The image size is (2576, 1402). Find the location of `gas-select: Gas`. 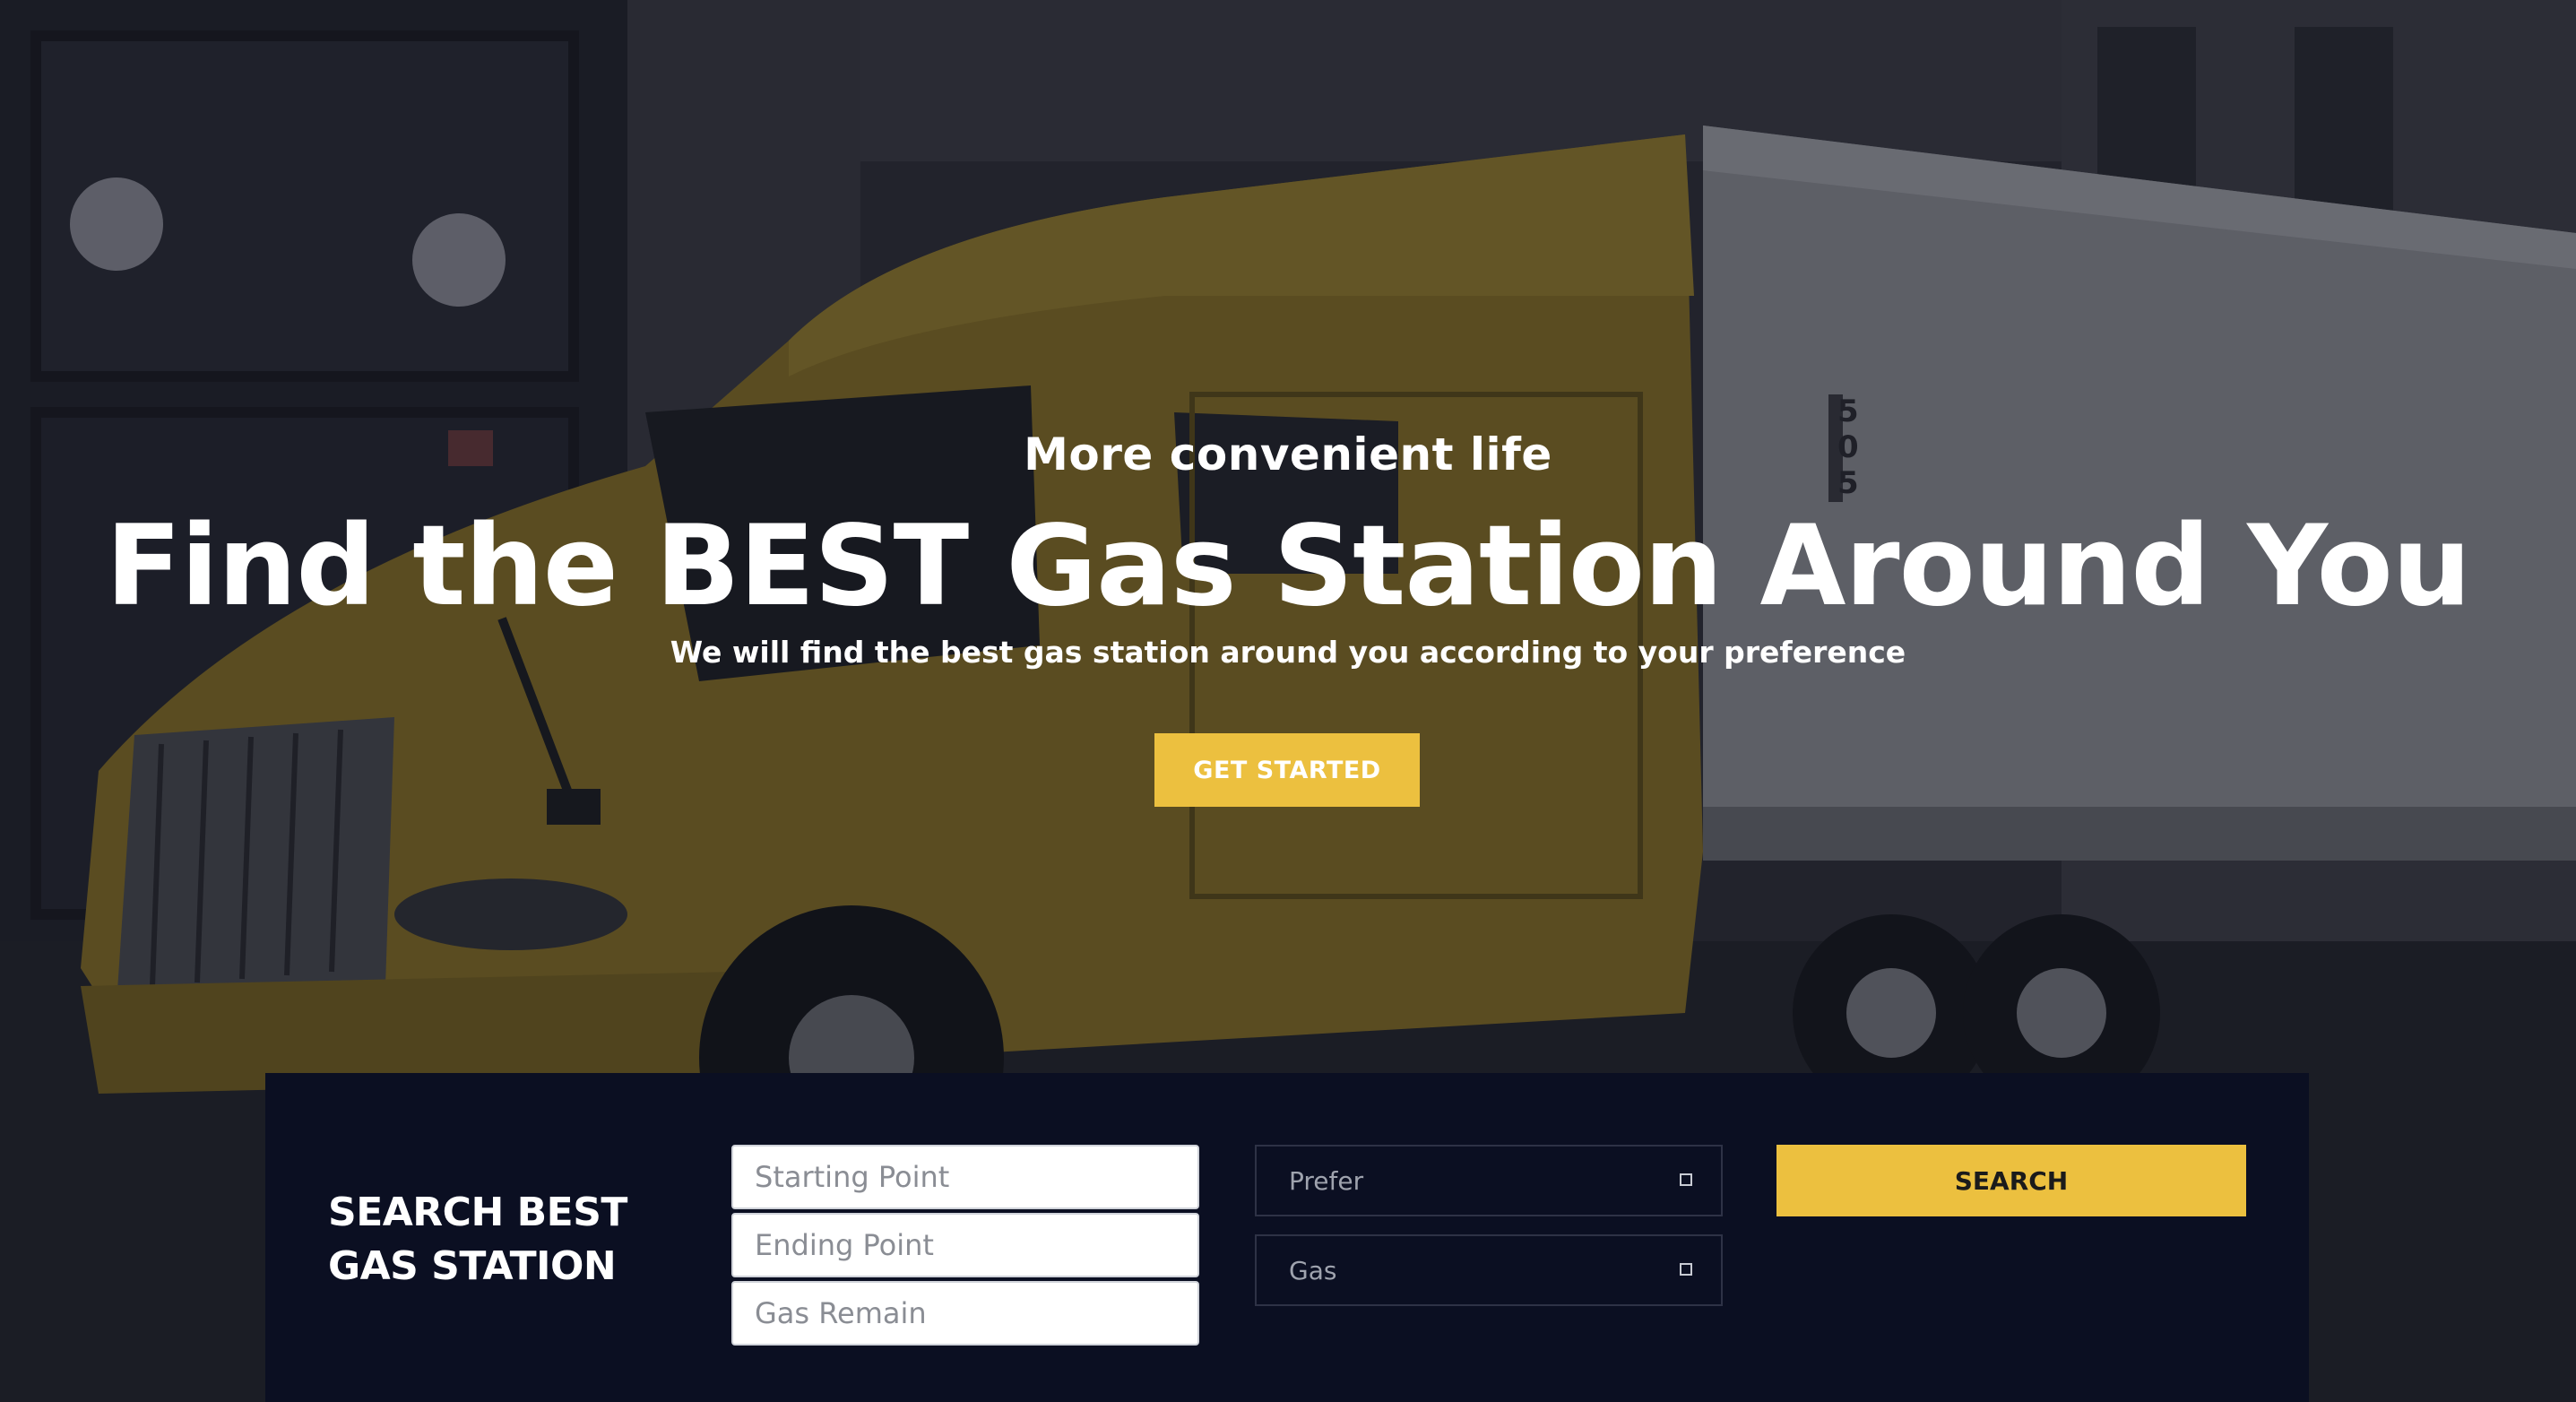

gas-select: Gas is located at coordinates (1489, 1270).